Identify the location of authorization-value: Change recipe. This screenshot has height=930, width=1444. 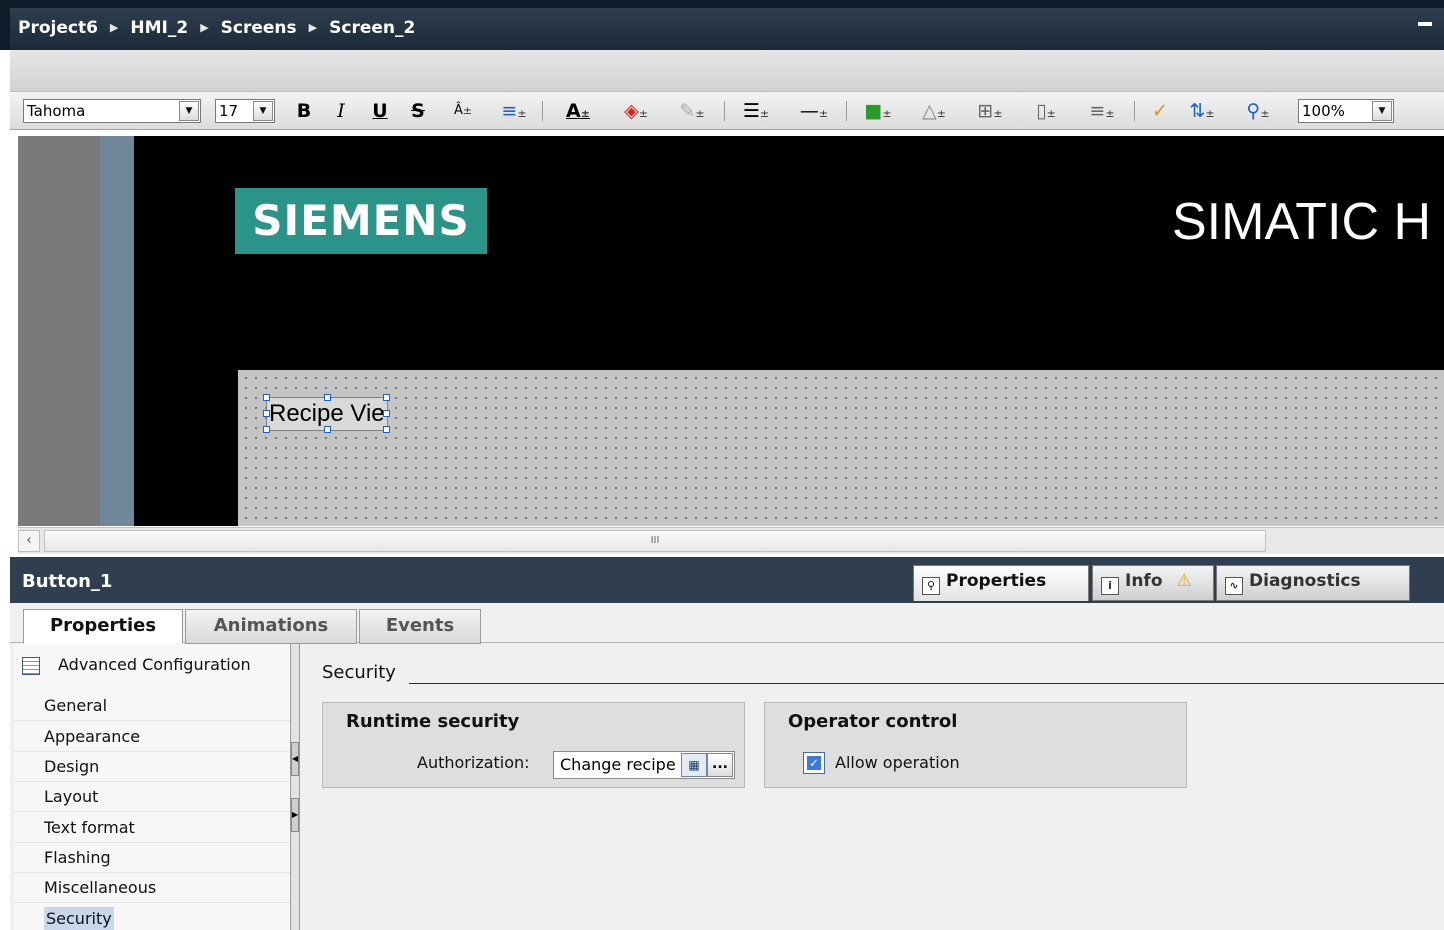
(618, 764).